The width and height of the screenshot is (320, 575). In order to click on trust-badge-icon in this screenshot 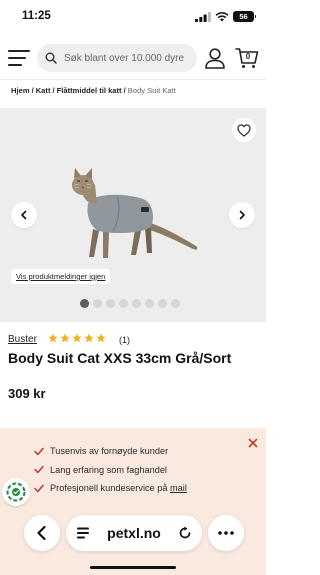, I will do `click(16, 492)`.